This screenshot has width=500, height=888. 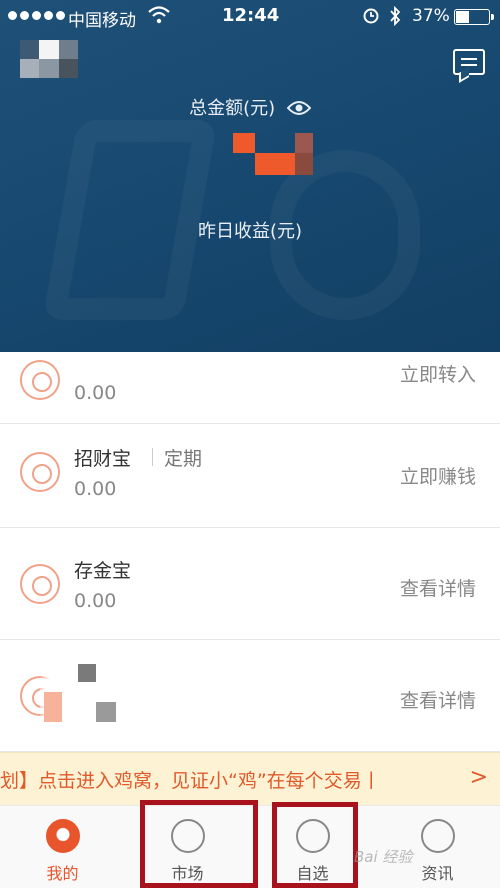 What do you see at coordinates (40, 380) in the screenshot?
I see `yen-icon` at bounding box center [40, 380].